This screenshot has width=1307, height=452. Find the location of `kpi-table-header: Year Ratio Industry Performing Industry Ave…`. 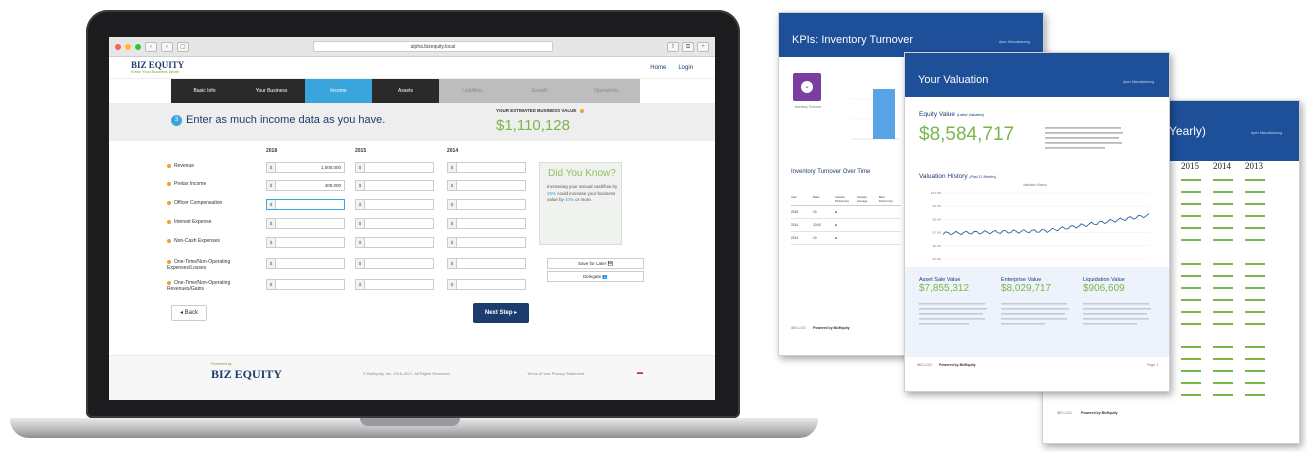

kpi-table-header: Year Ratio Industry Performing Industry Ave… is located at coordinates (846, 200).